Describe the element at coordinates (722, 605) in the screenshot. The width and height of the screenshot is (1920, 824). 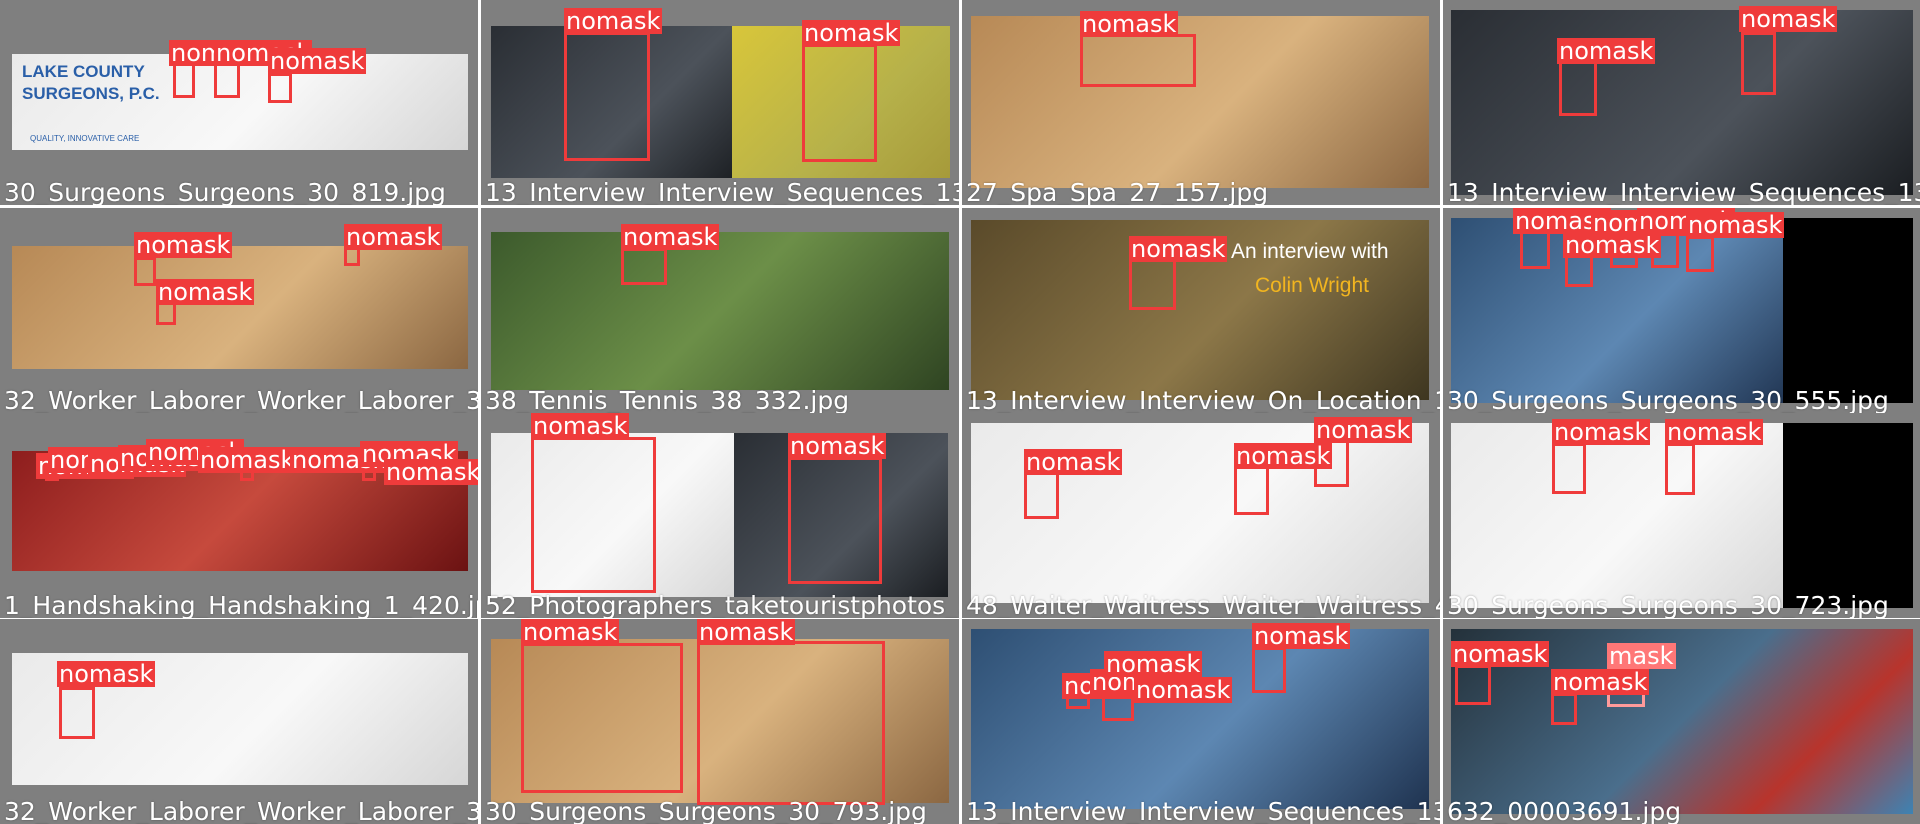
I see `file-caption: 52_Photographers_taketouristphotos_52_1` at that location.